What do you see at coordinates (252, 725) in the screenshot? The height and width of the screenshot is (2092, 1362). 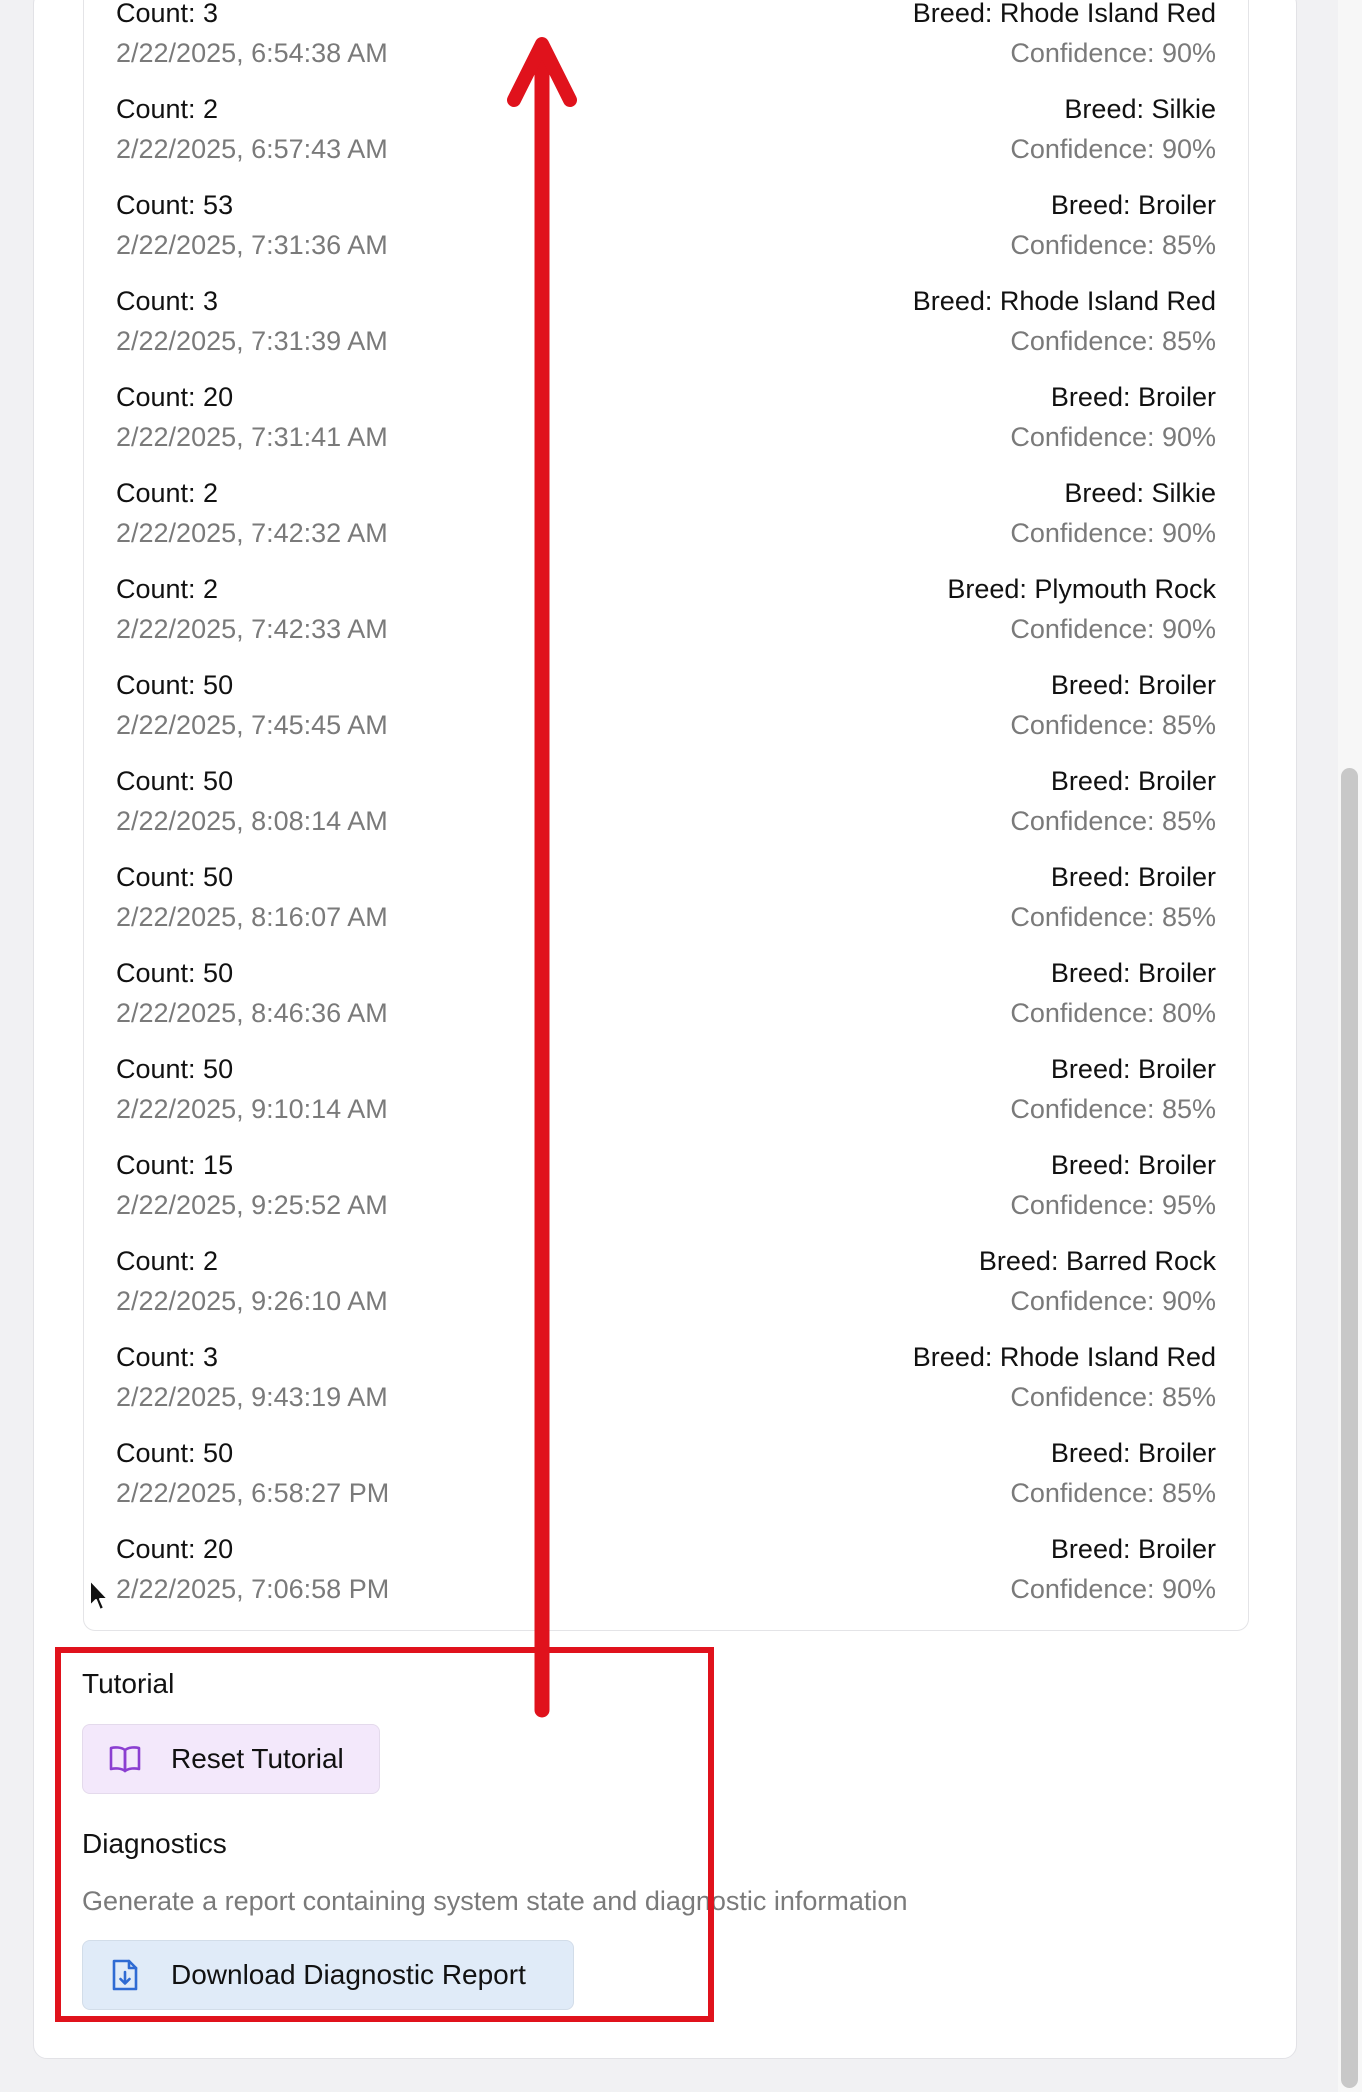 I see `history-timestamp: 2/22/2025, 7:45:45 AM` at bounding box center [252, 725].